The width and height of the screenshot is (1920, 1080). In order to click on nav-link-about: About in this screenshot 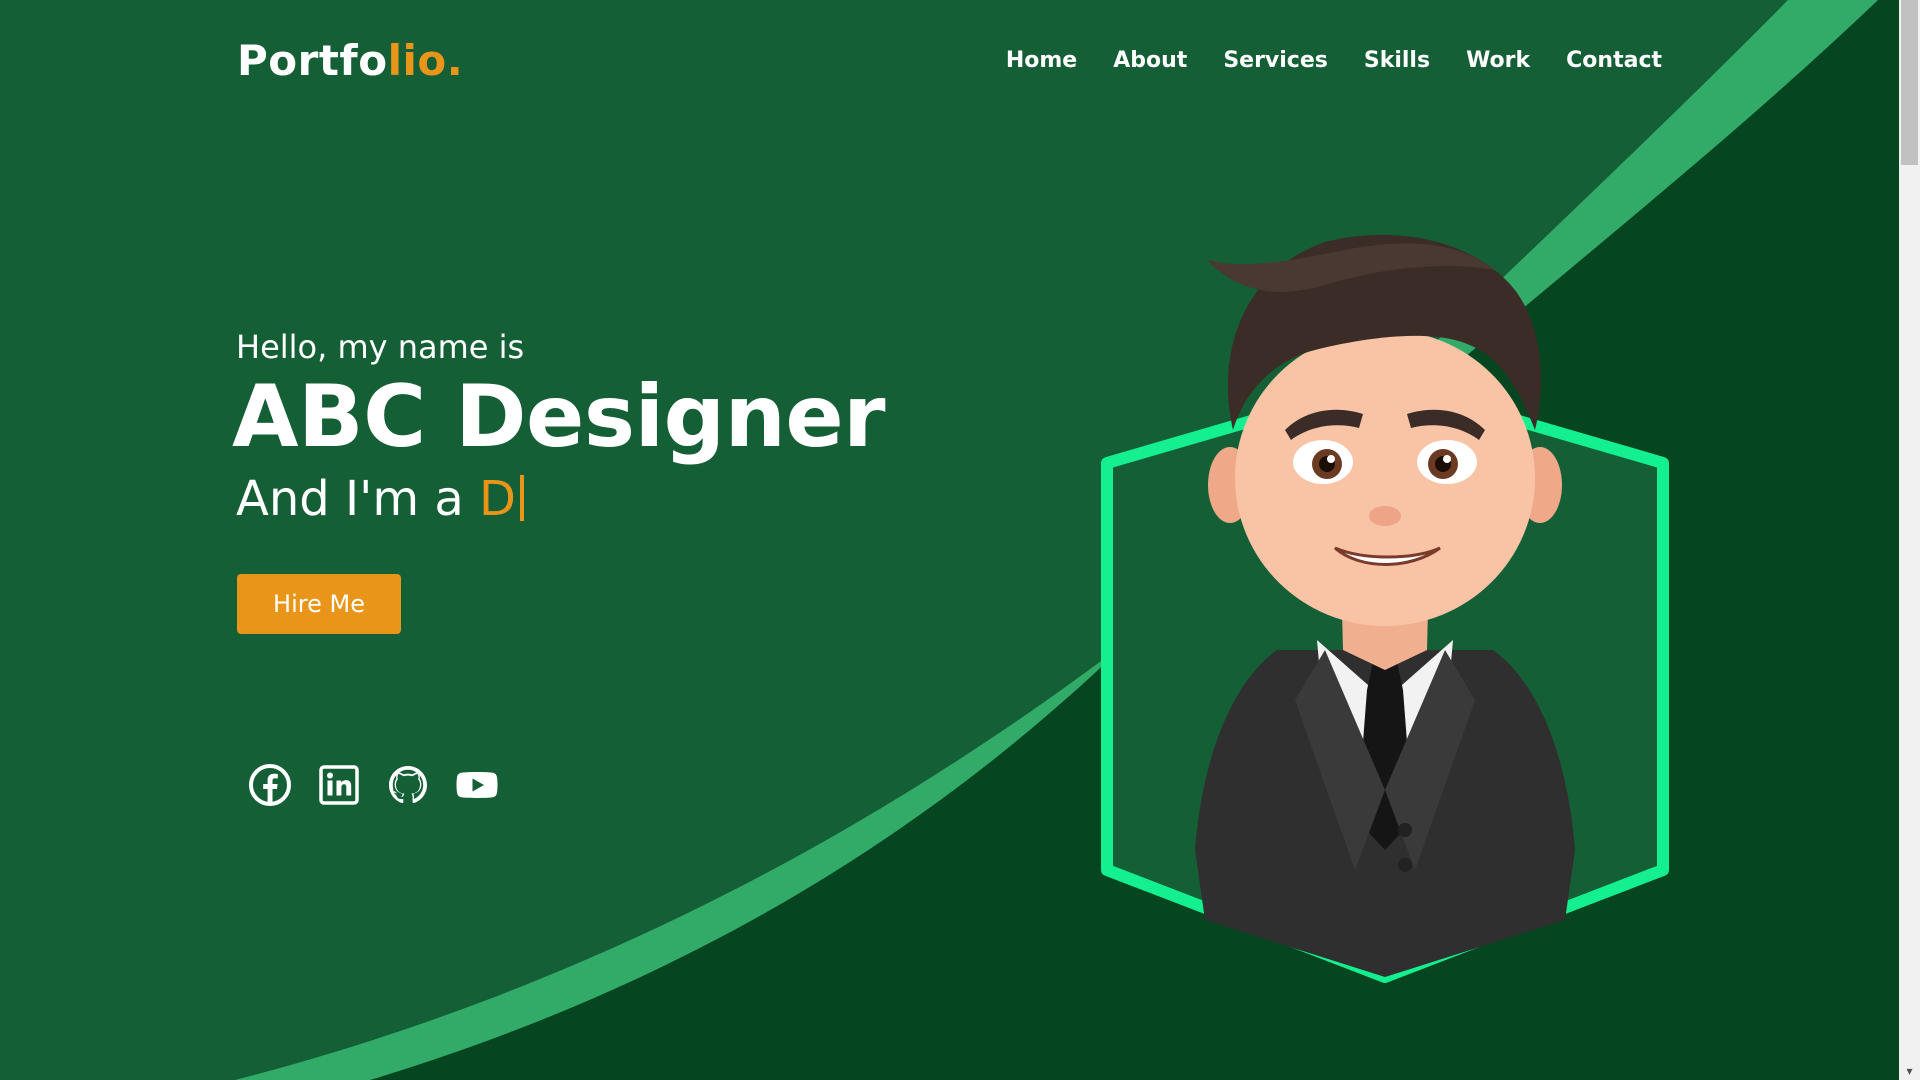, I will do `click(1150, 60)`.